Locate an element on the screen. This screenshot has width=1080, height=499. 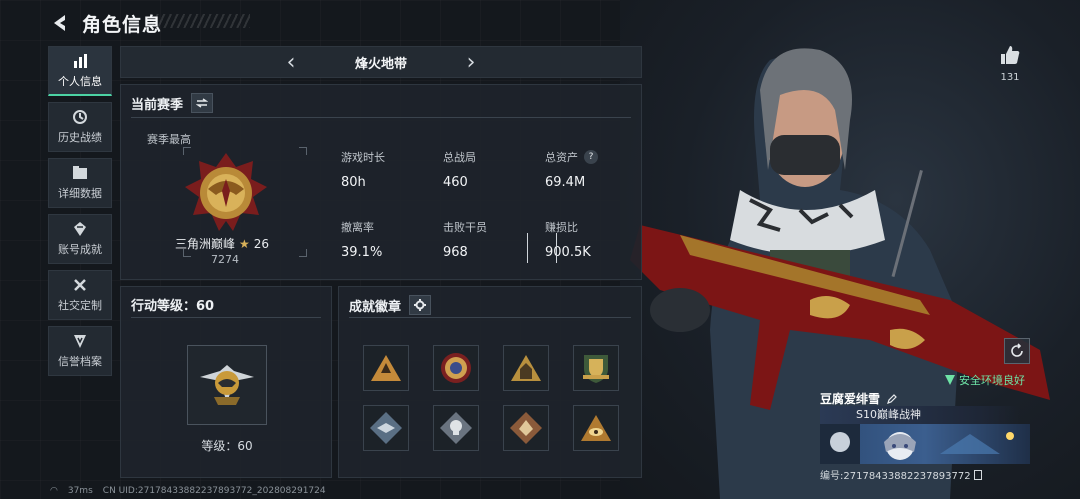
achievements-settings-button is located at coordinates (420, 305).